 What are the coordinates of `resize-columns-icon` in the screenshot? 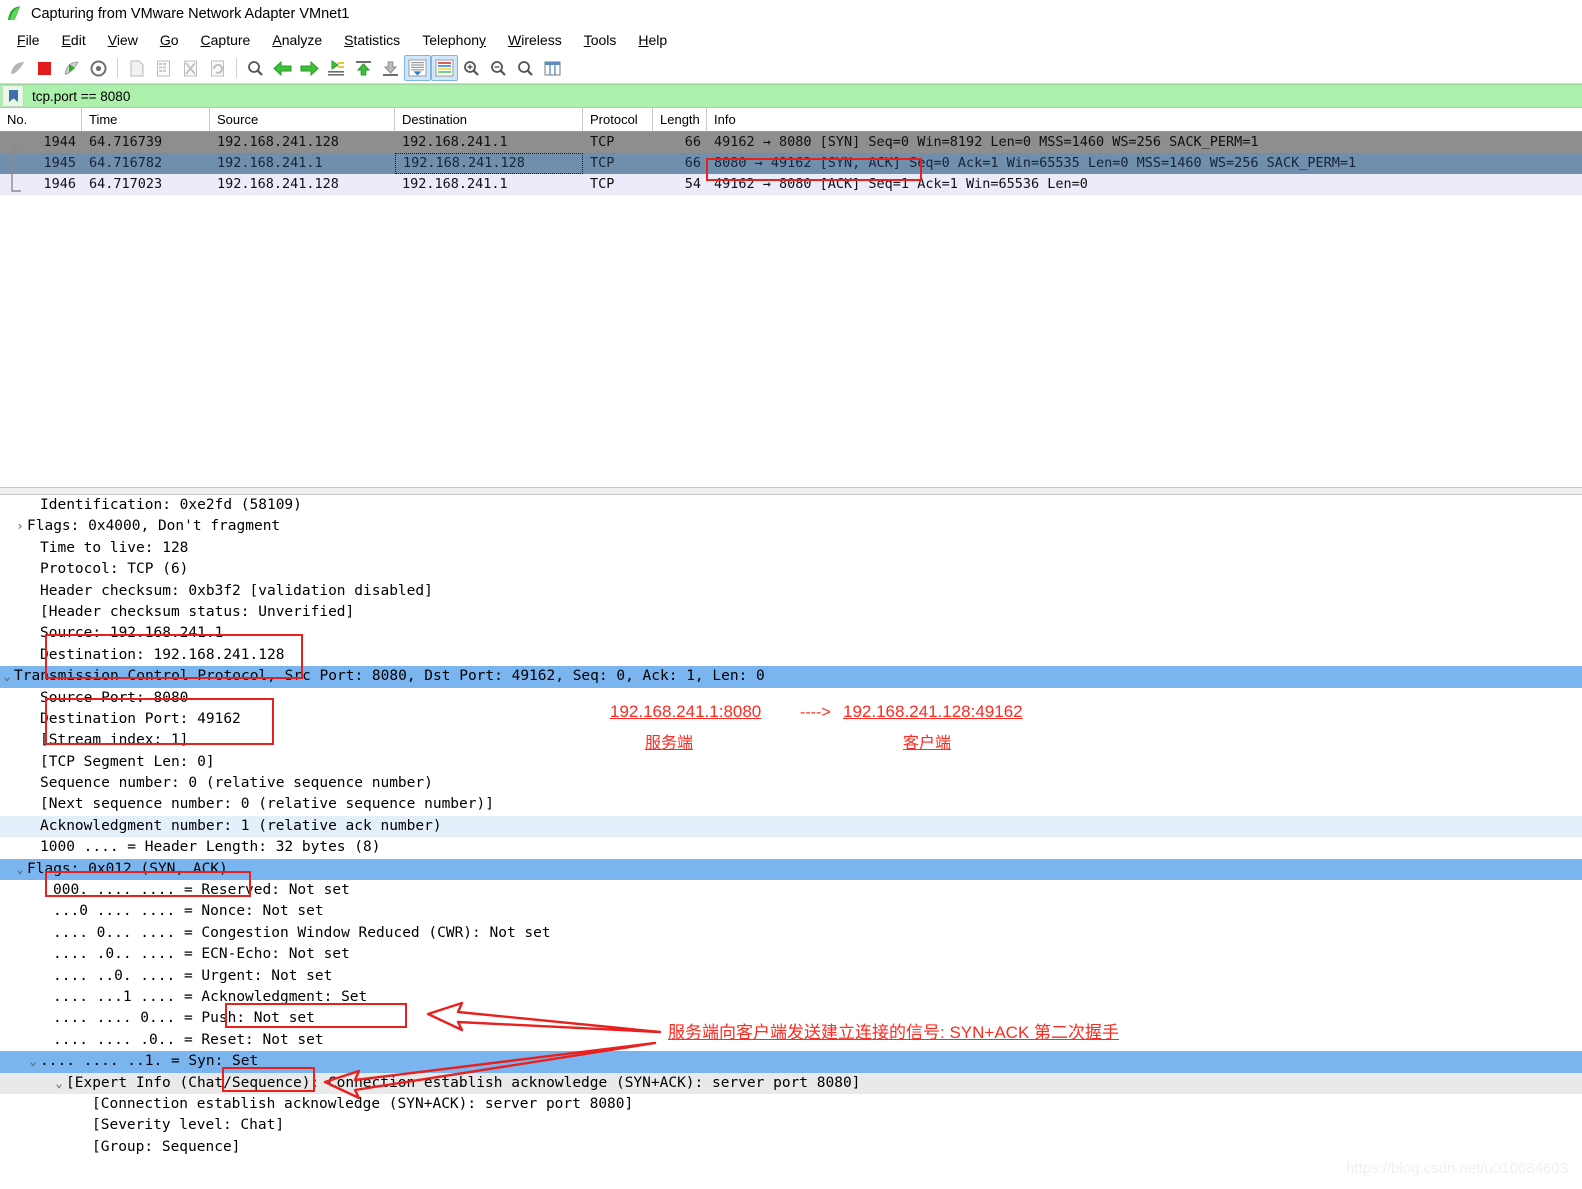 It's located at (552, 68).